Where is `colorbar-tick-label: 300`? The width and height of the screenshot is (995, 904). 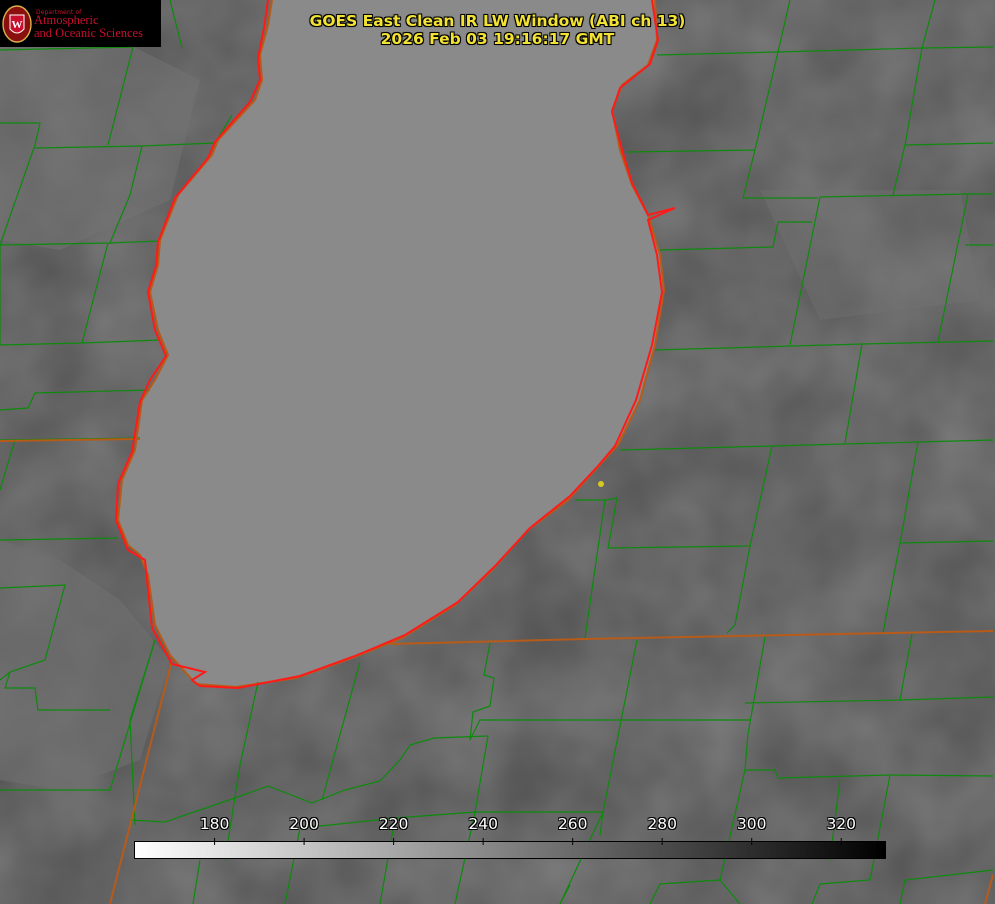
colorbar-tick-label: 300 is located at coordinates (751, 824).